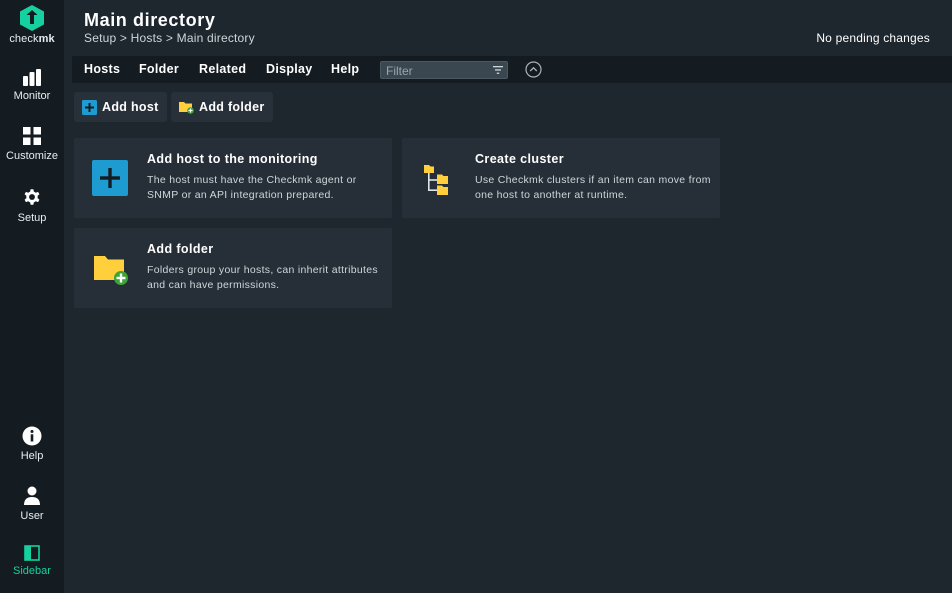 The image size is (952, 593). Describe the element at coordinates (232, 159) in the screenshot. I see `card-title: Add host to the monitoring` at that location.